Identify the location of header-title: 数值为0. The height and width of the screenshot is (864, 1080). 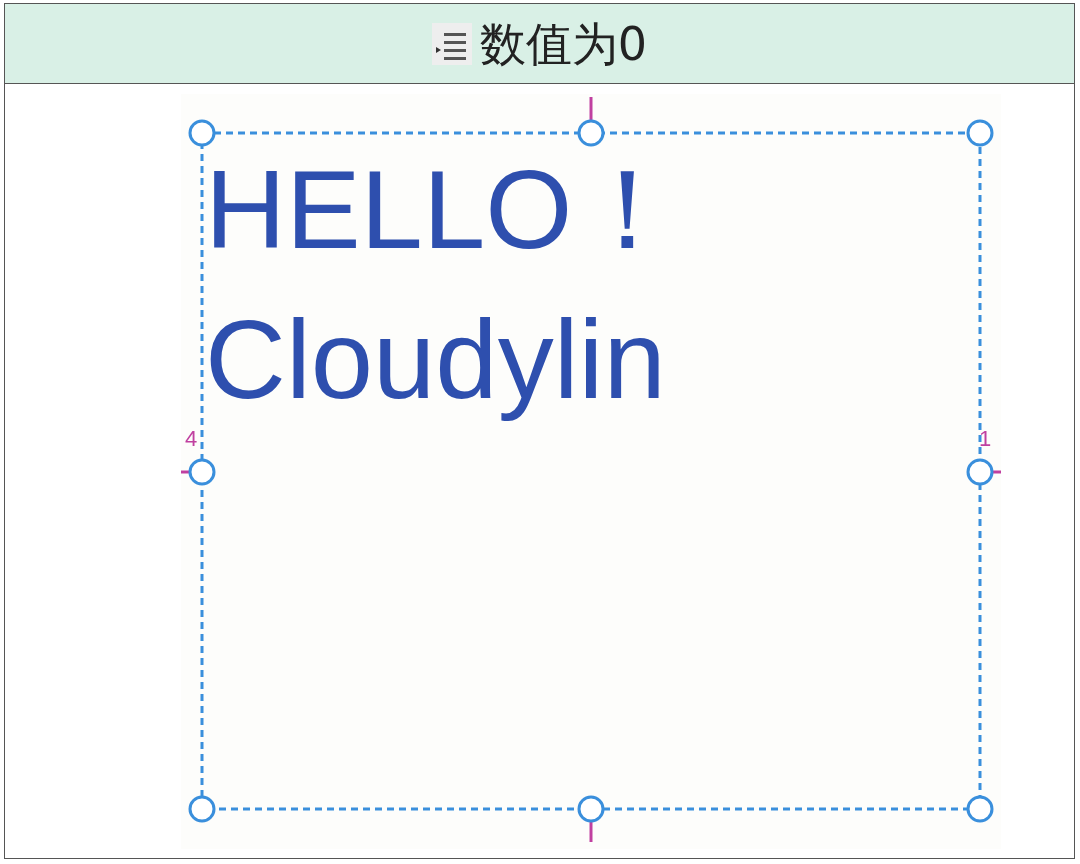
(563, 43).